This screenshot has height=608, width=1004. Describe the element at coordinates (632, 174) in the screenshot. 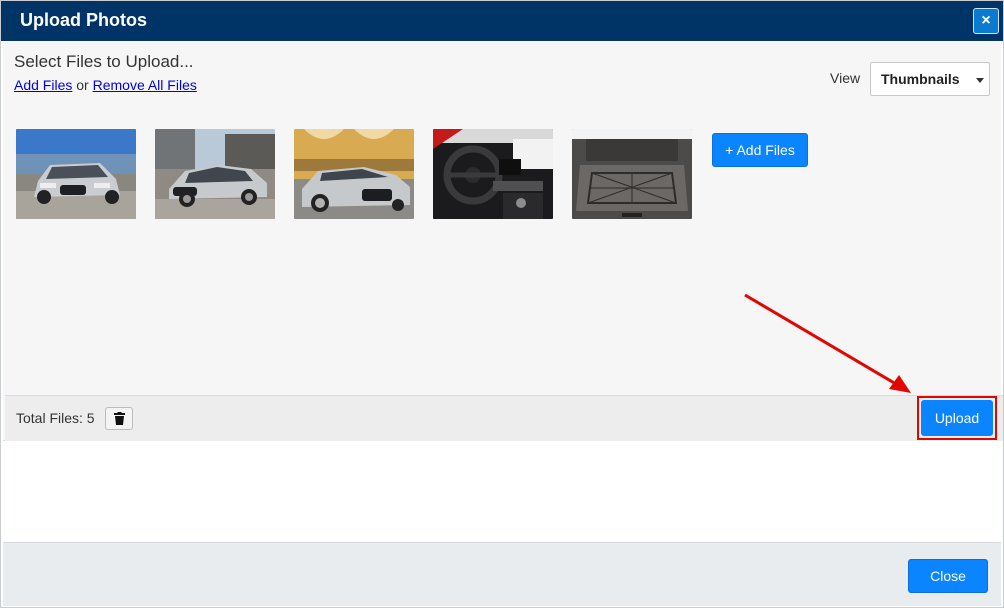

I see `car-trunk-cargo-photo` at that location.